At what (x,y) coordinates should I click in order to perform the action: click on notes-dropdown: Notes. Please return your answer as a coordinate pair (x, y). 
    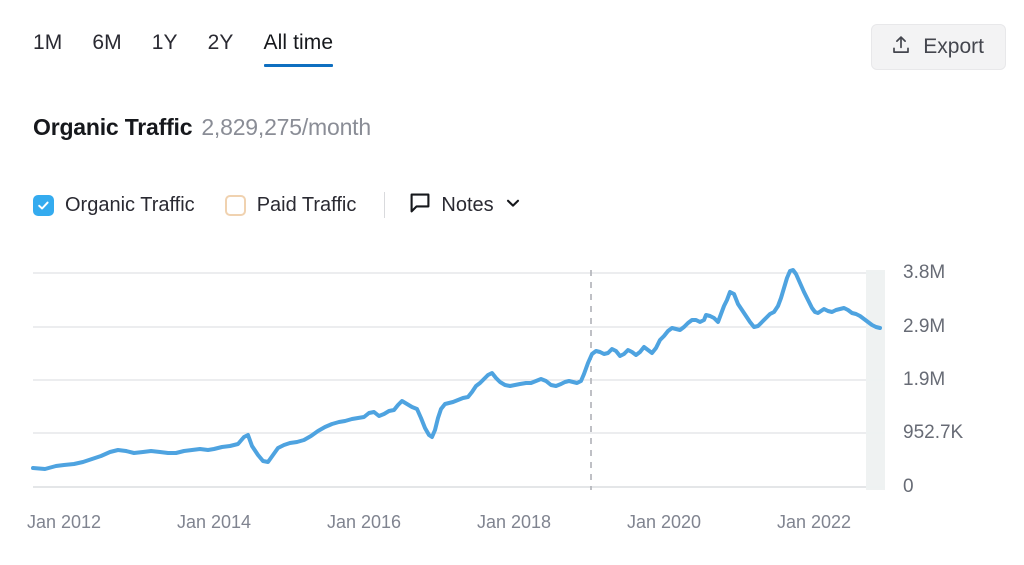
    Looking at the image, I should click on (465, 205).